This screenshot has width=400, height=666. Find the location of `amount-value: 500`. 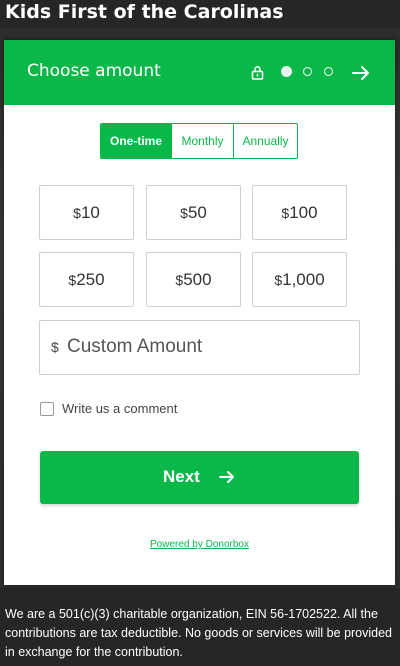

amount-value: 500 is located at coordinates (197, 279).